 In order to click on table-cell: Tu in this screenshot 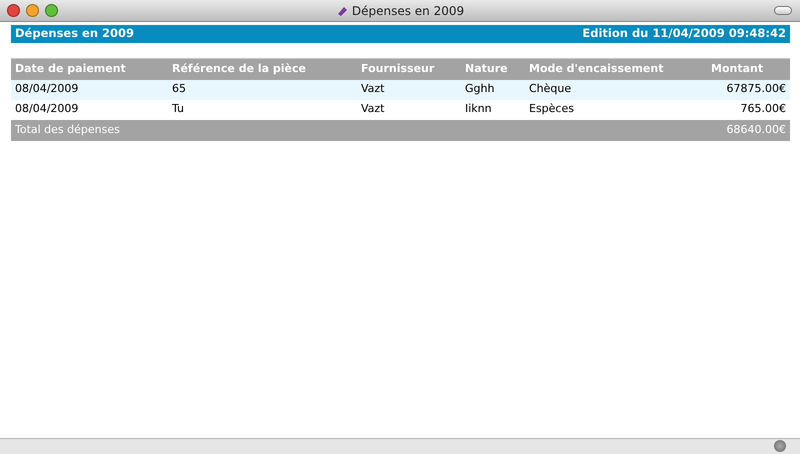, I will do `click(178, 109)`.